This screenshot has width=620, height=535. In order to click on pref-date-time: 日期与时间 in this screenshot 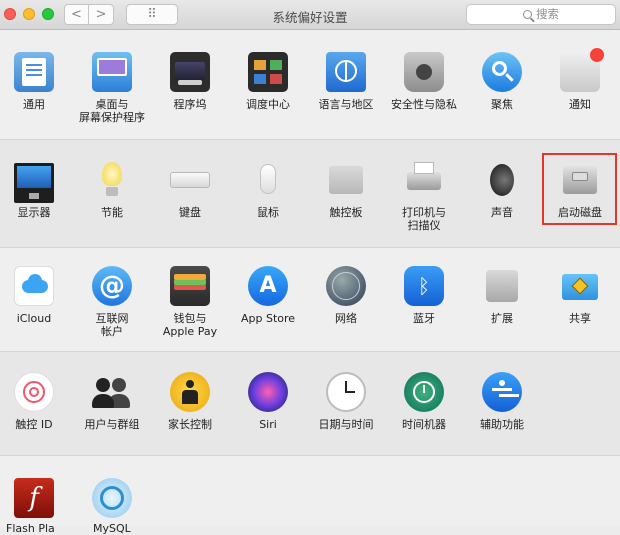, I will do `click(346, 401)`.